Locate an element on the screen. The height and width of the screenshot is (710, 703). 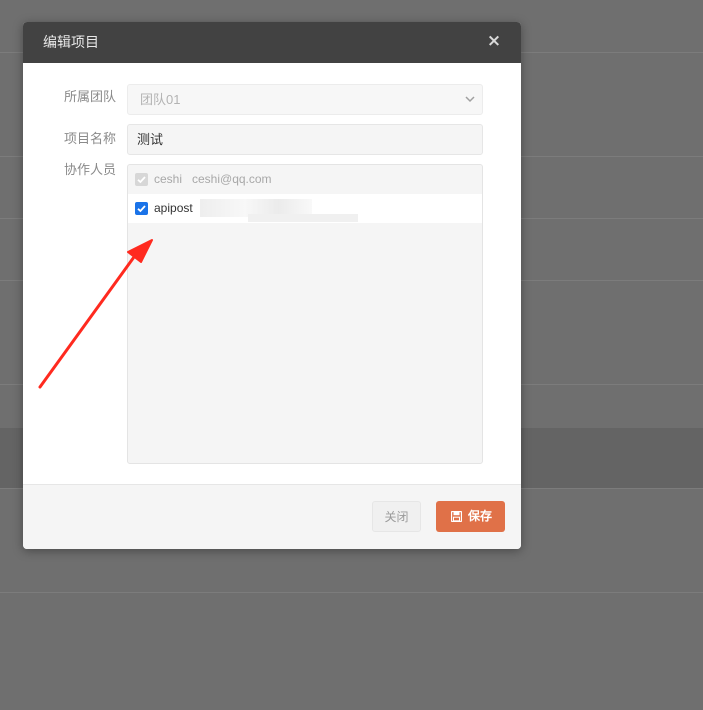
close-button: 关闭 is located at coordinates (396, 516).